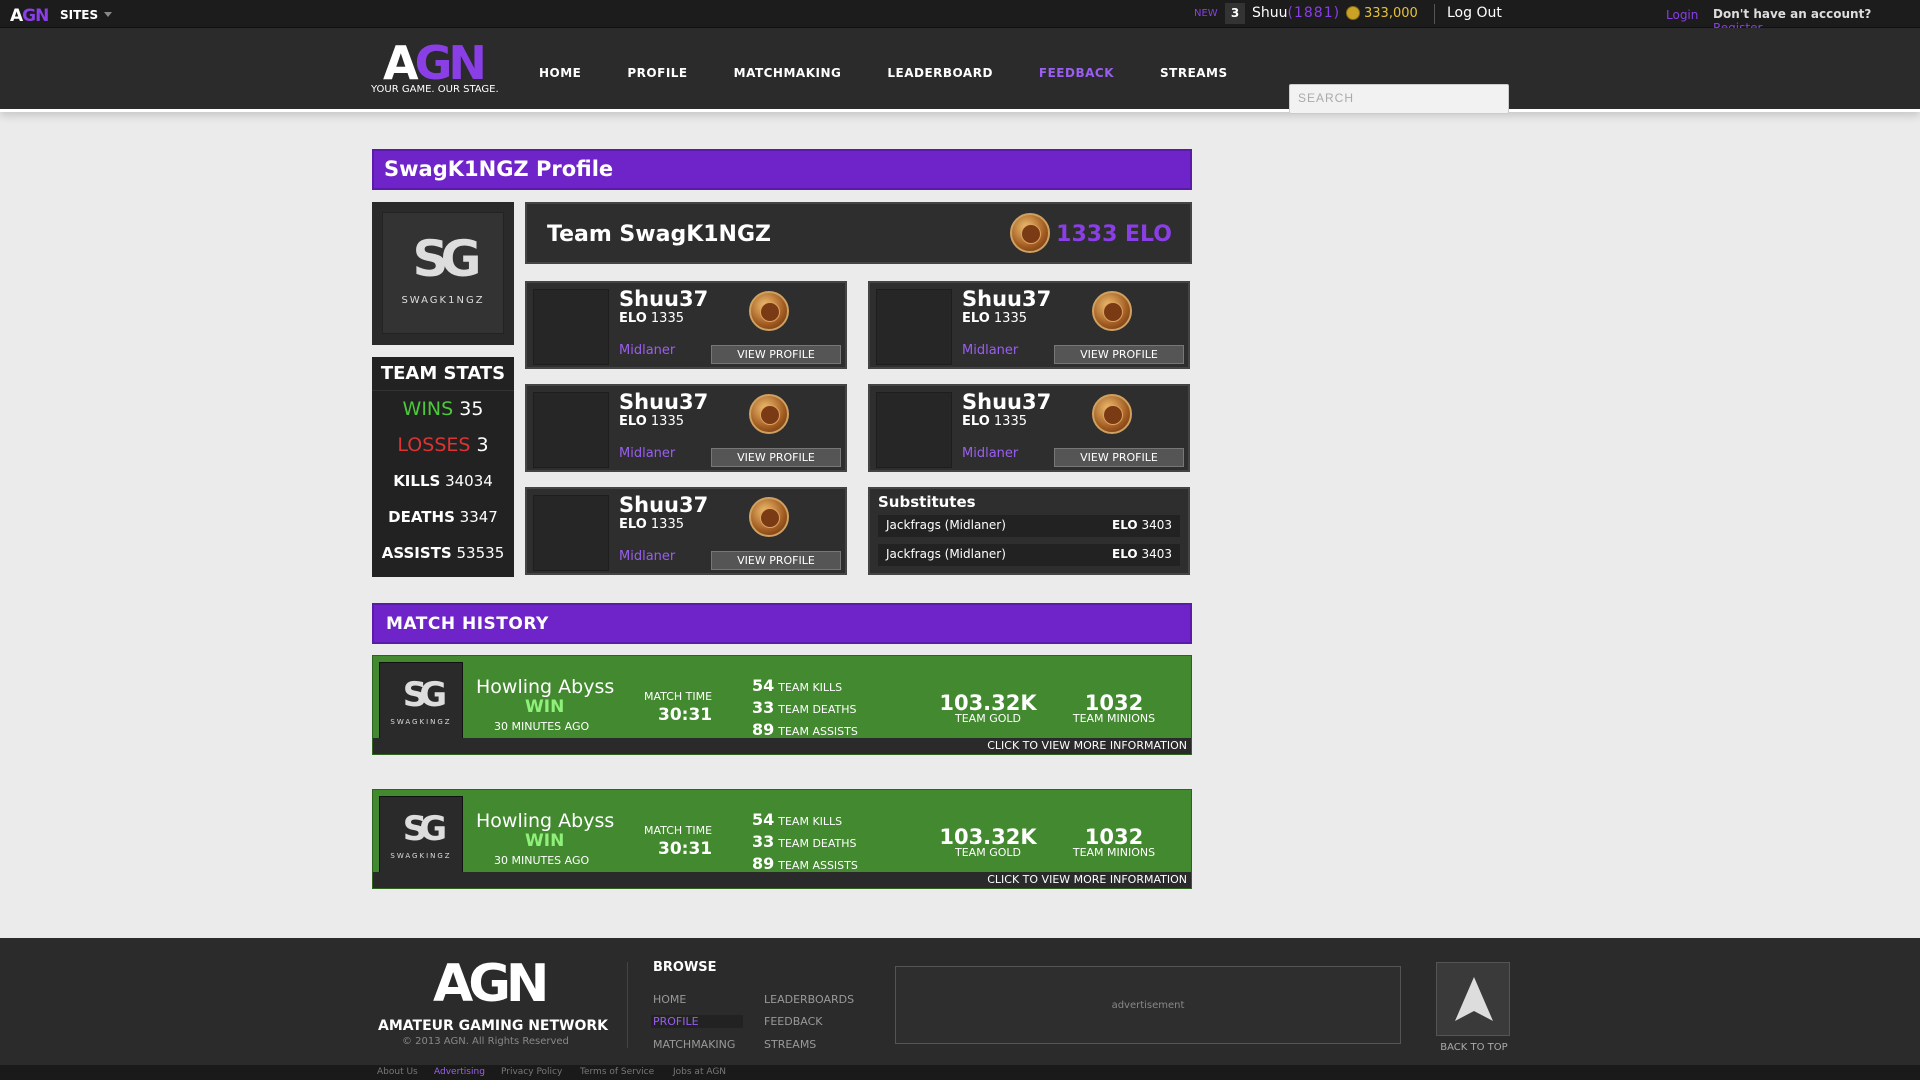 The width and height of the screenshot is (1920, 1080). Describe the element at coordinates (79, 15) in the screenshot. I see `sites-menu: SITES` at that location.